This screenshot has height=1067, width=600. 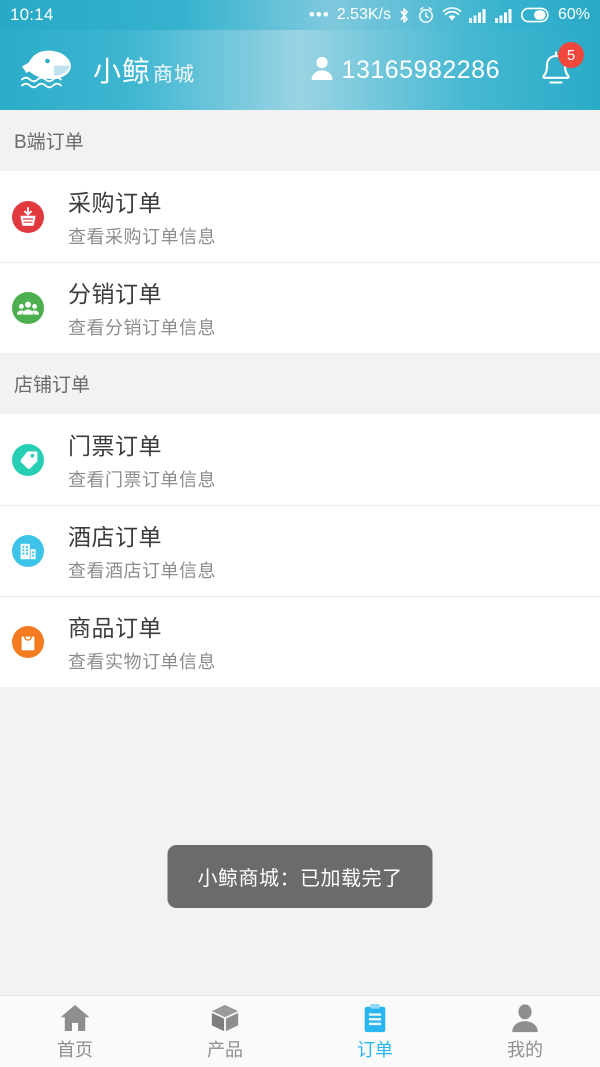 I want to click on toast-message: 小鲸商城：已加载完了, so click(x=300, y=876).